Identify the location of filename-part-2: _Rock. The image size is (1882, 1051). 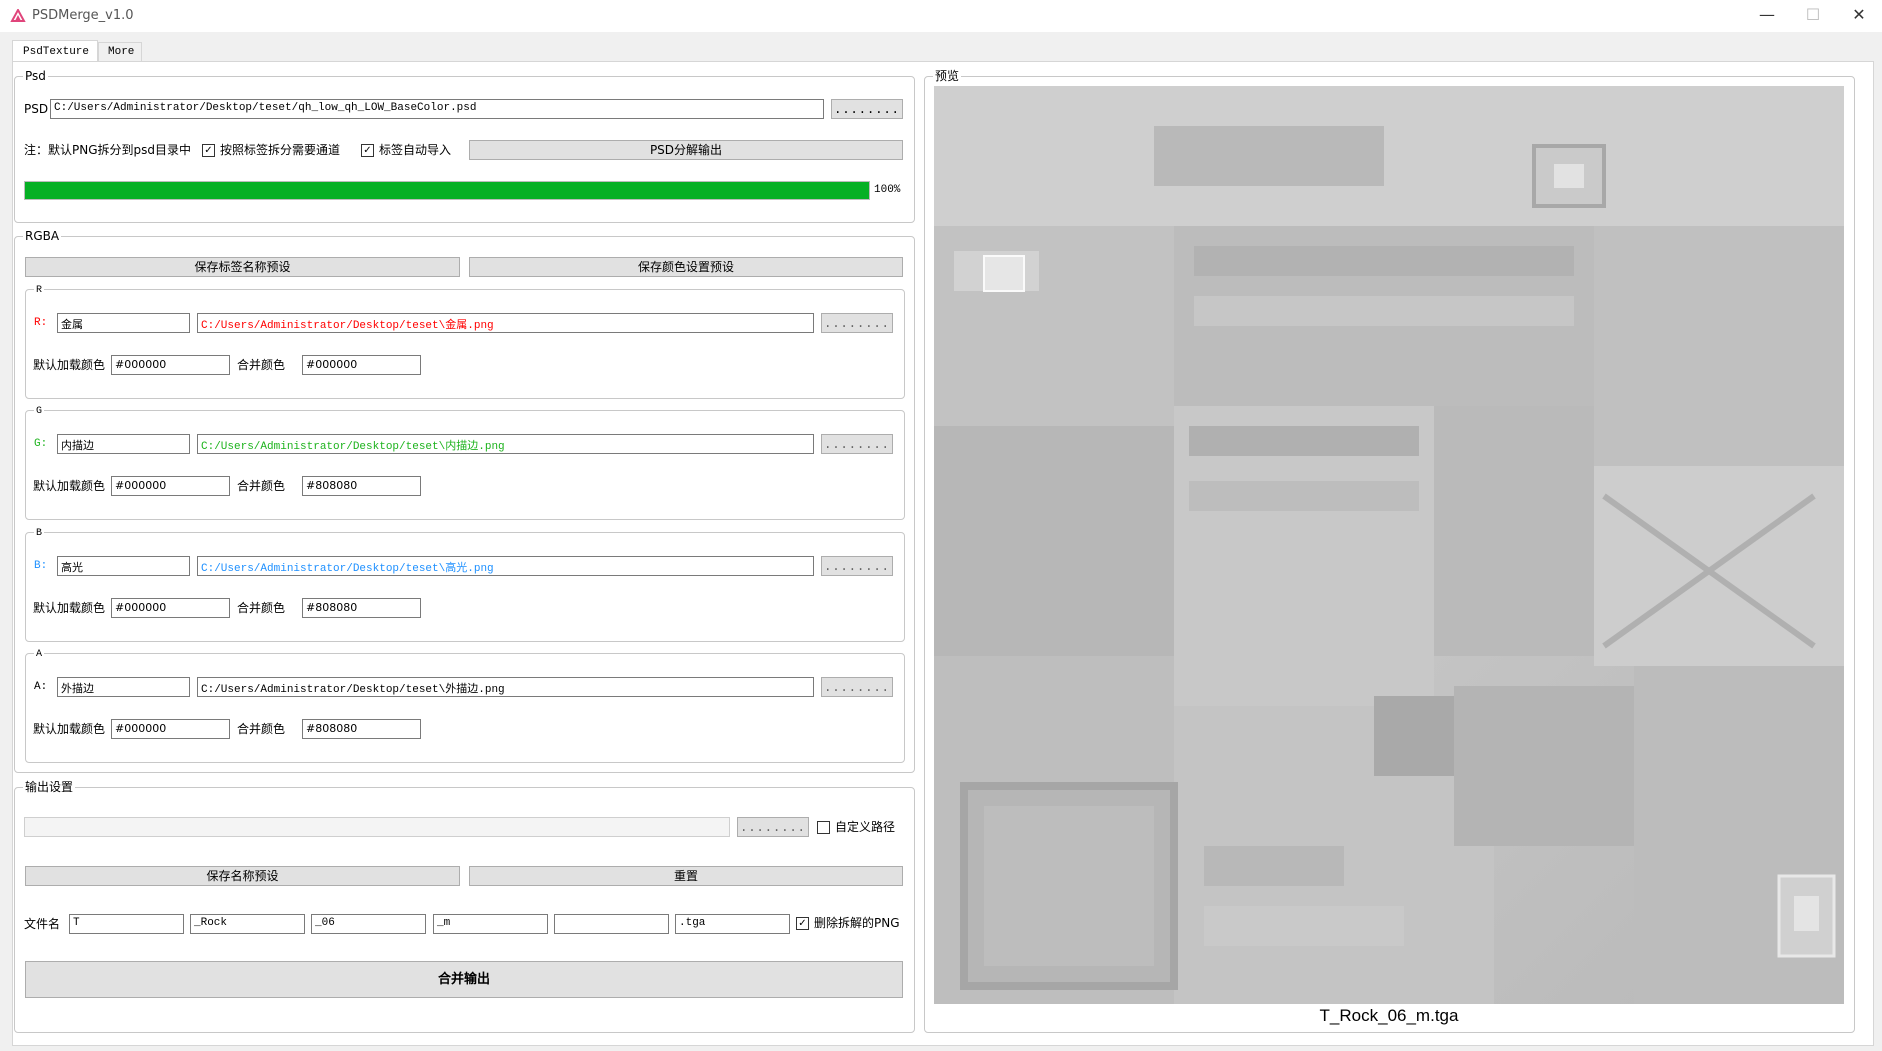
(247, 924).